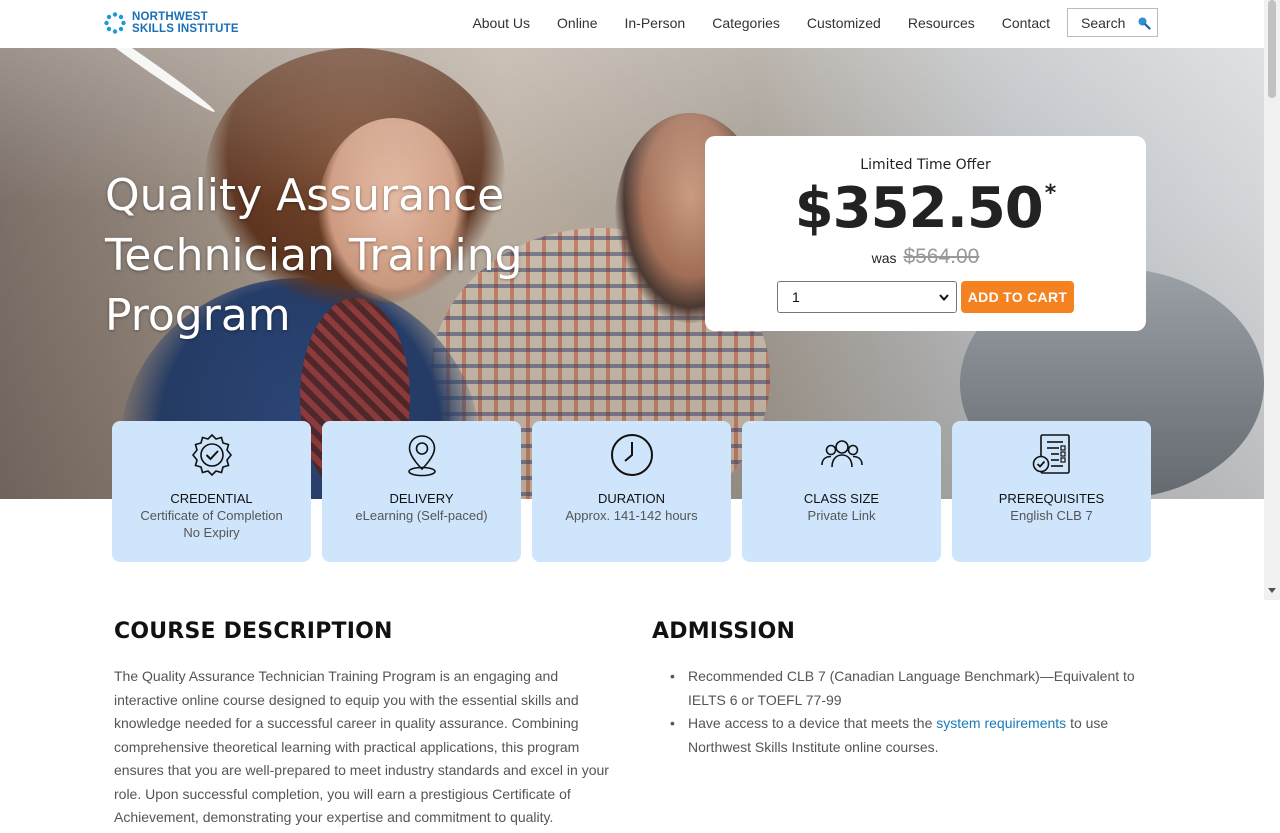 Image resolution: width=1280 pixels, height=833 pixels. I want to click on checklist-icon, so click(1051, 454).